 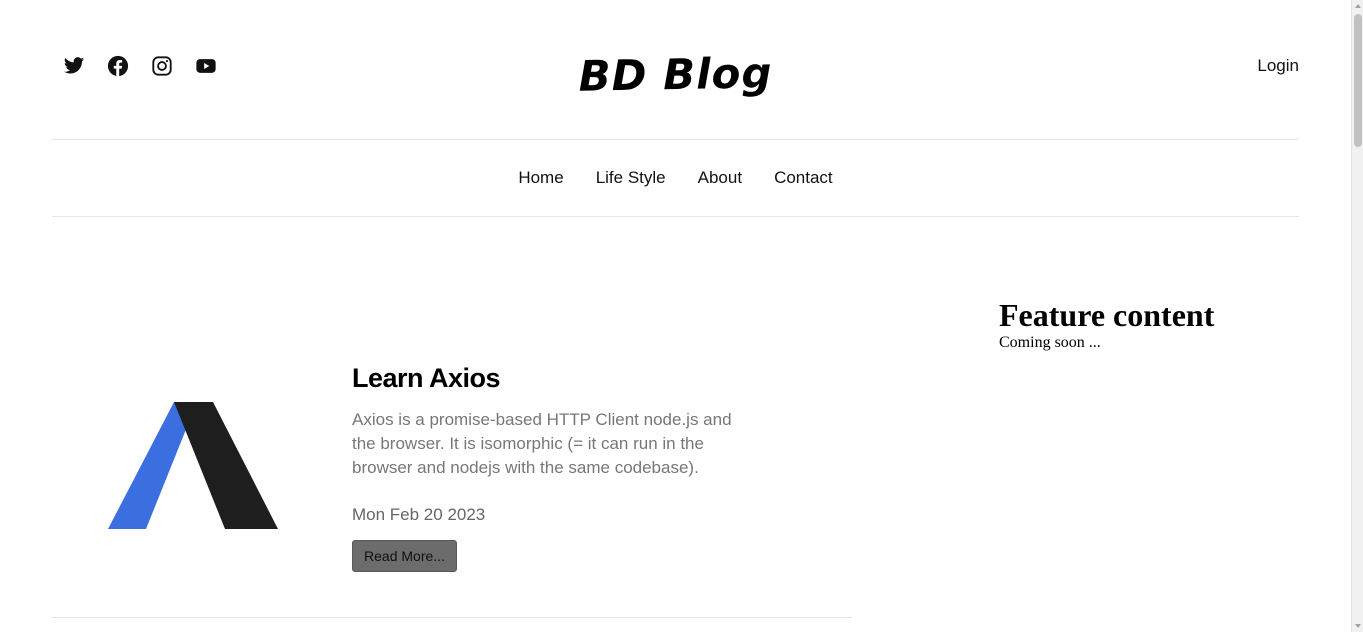 What do you see at coordinates (426, 378) in the screenshot?
I see `post-title: Learn Axios` at bounding box center [426, 378].